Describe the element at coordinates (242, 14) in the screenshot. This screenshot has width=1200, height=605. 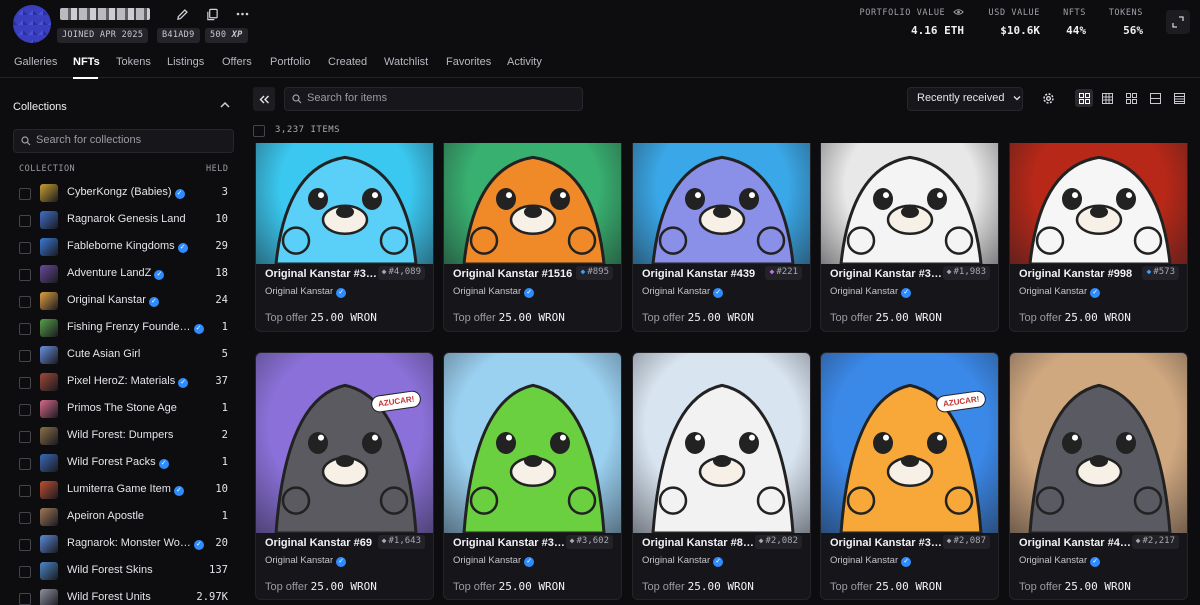
I see `more-icon` at that location.